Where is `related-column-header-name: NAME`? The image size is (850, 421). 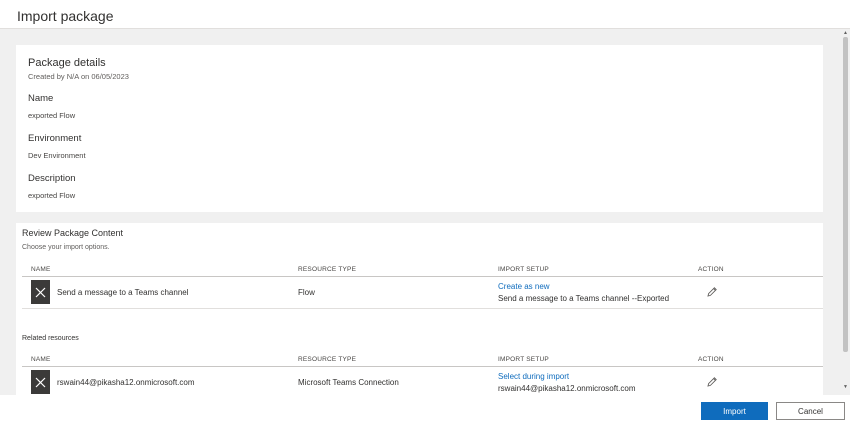 related-column-header-name: NAME is located at coordinates (41, 359).